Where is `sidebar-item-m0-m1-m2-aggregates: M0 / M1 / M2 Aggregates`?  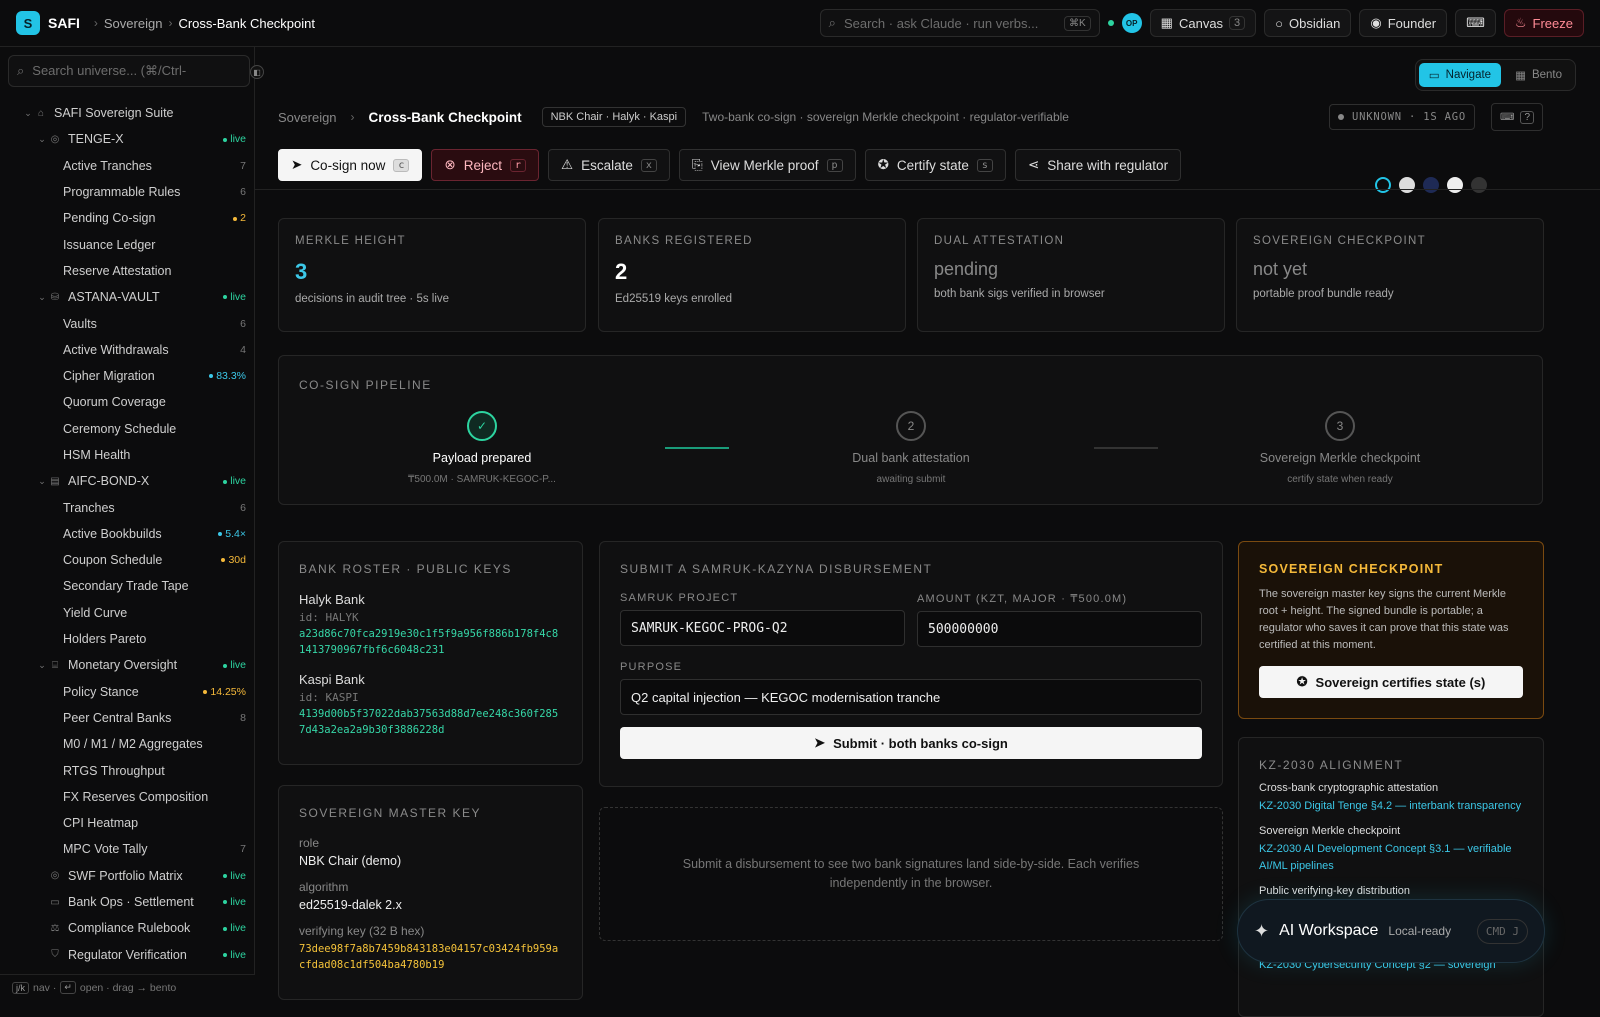 sidebar-item-m0-m1-m2-aggregates: M0 / M1 / M2 Aggregates is located at coordinates (127, 744).